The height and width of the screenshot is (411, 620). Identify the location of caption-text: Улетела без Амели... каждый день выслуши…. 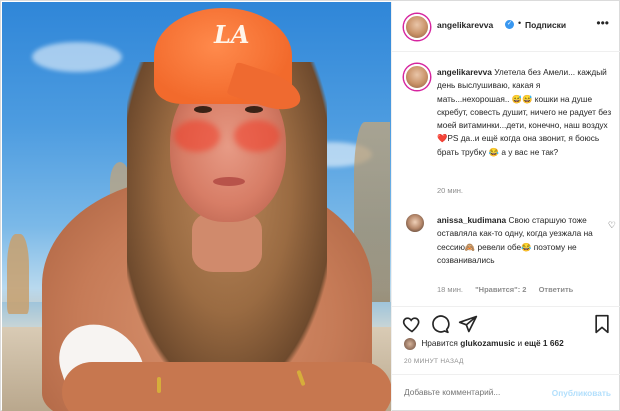
(524, 112).